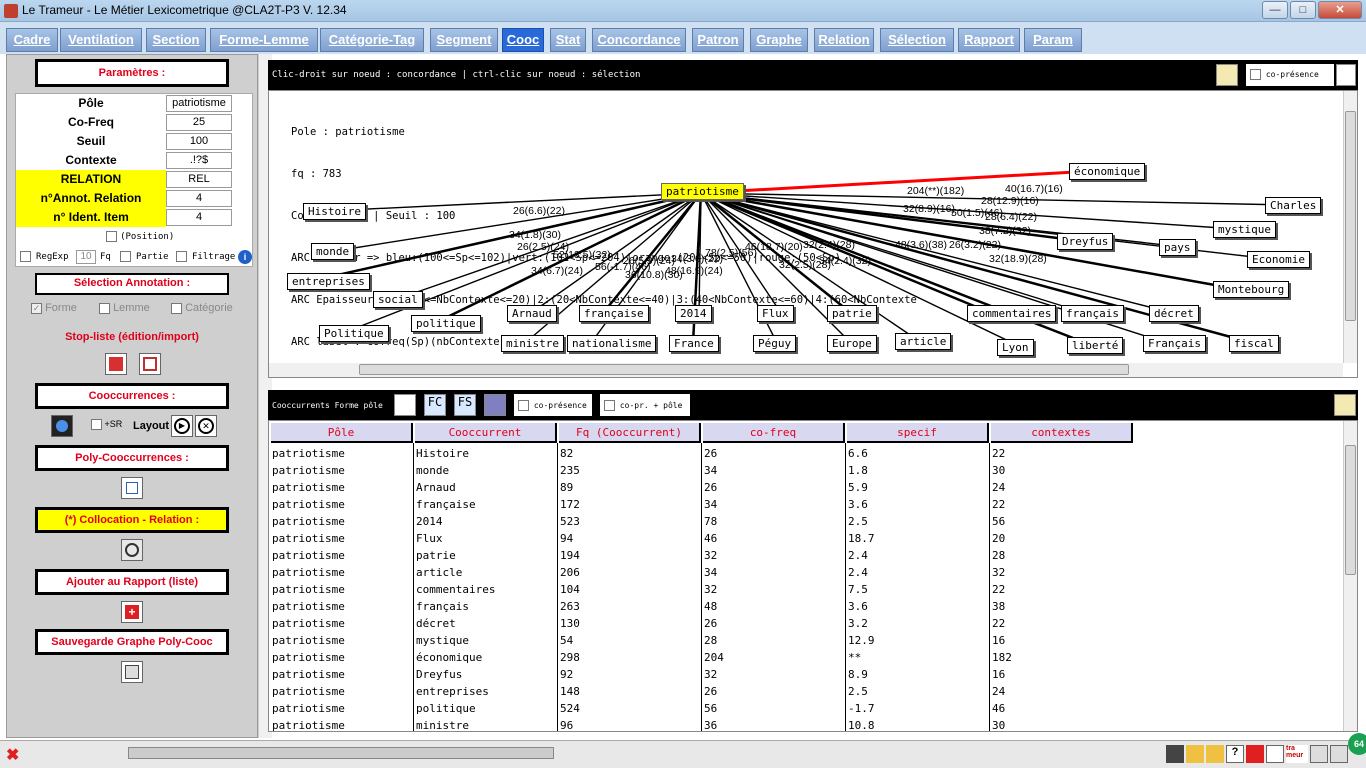 Image resolution: width=1366 pixels, height=768 pixels. Describe the element at coordinates (609, 405) in the screenshot. I see `copr-pole-checkbox` at that location.